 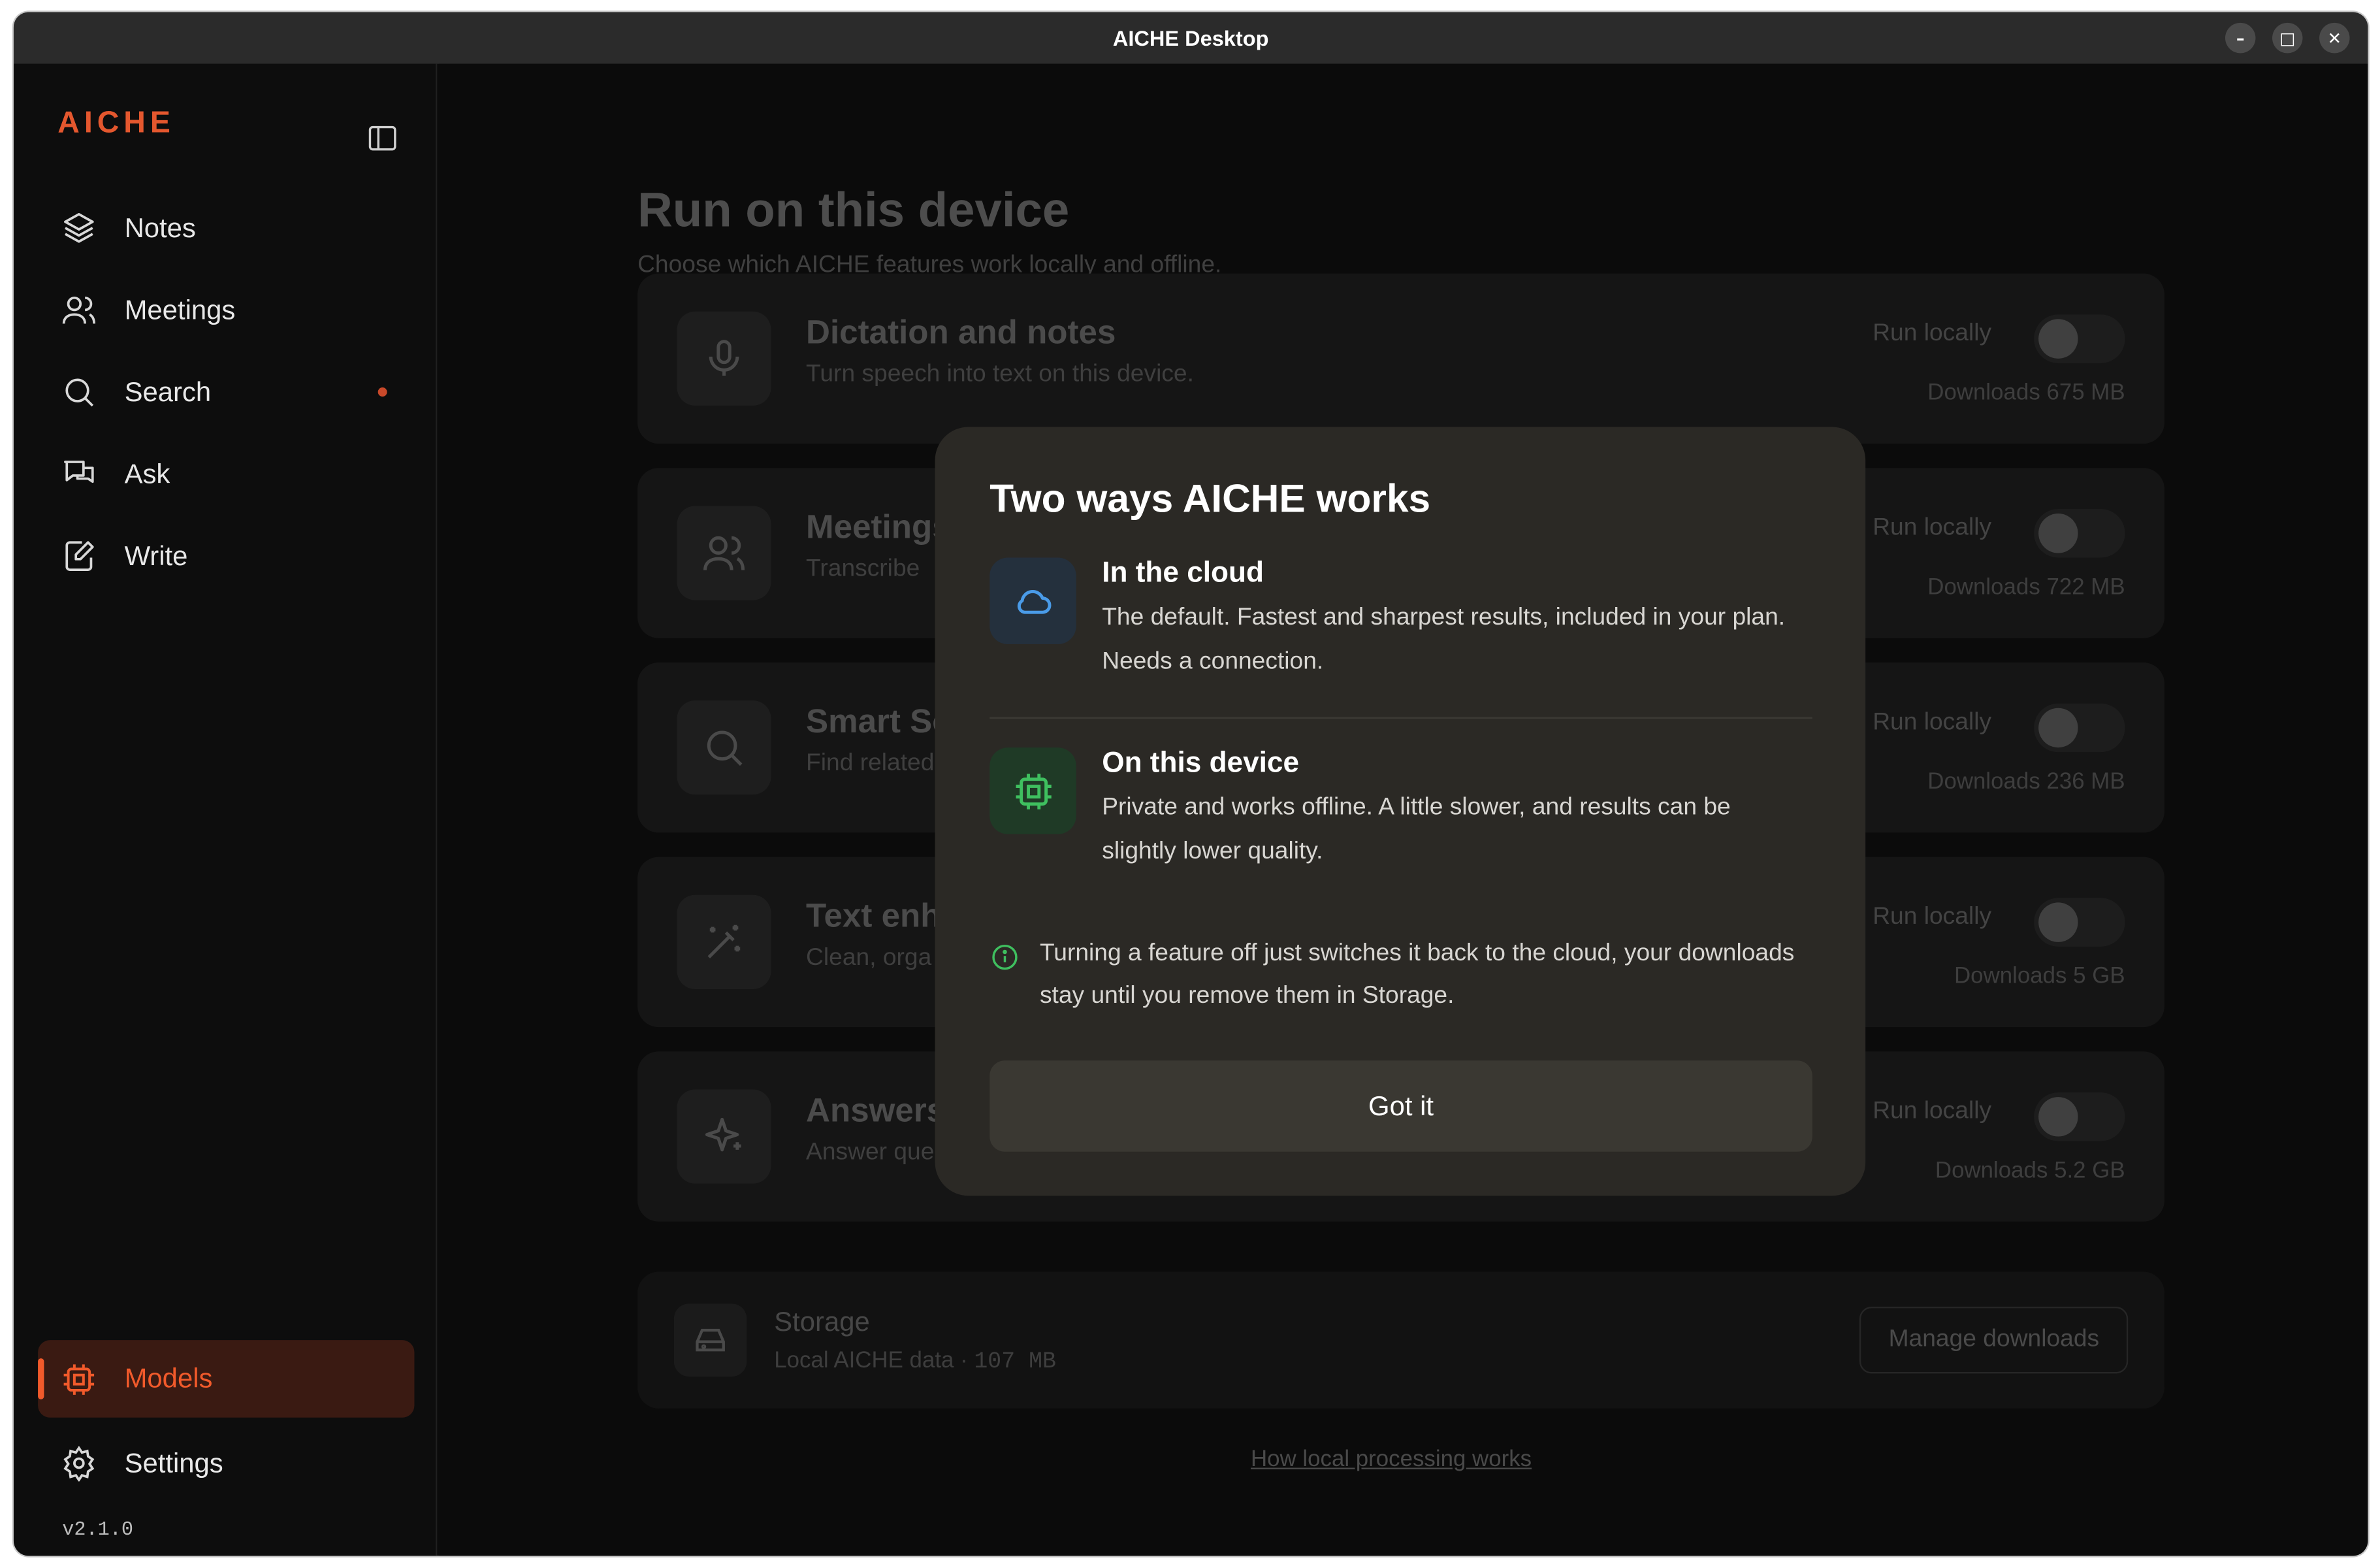 I want to click on manage-downloads-button: Manage downloads, so click(x=1994, y=1340).